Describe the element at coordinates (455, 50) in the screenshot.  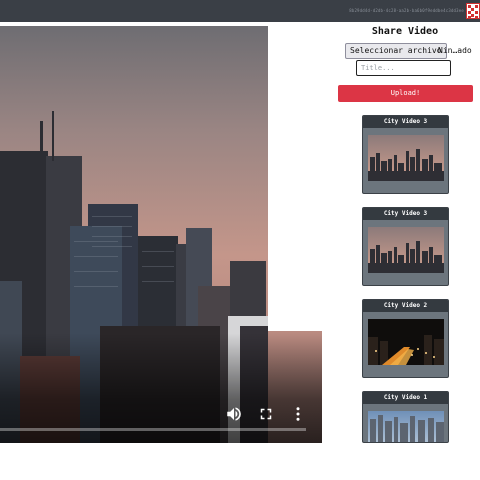
I see `file-status: Nin…ado` at that location.